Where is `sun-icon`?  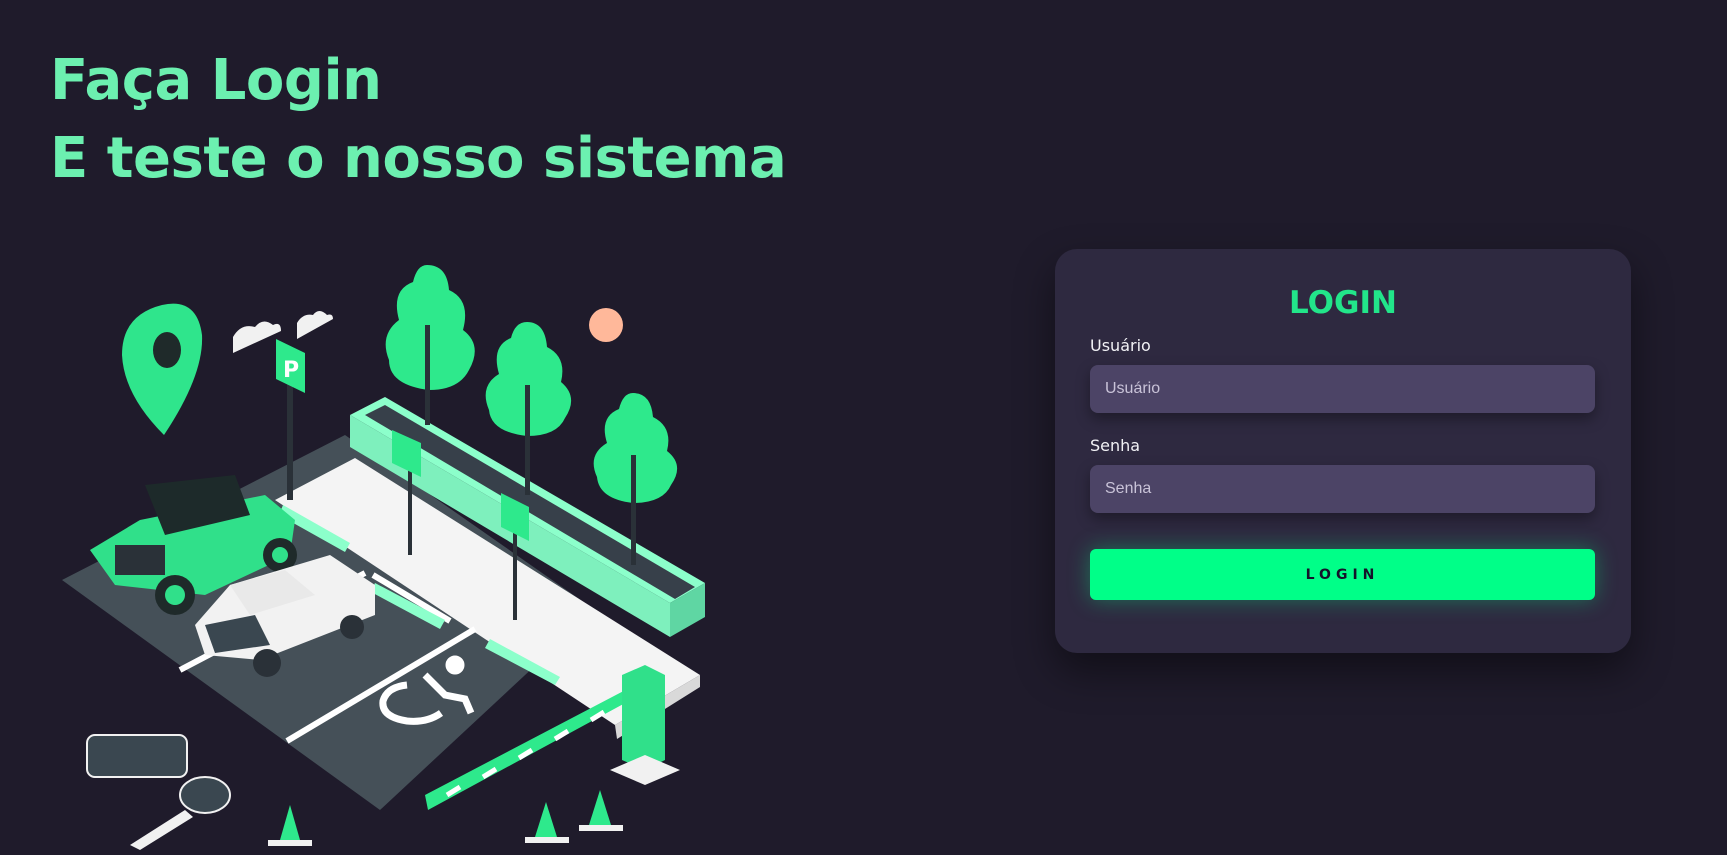 sun-icon is located at coordinates (606, 325).